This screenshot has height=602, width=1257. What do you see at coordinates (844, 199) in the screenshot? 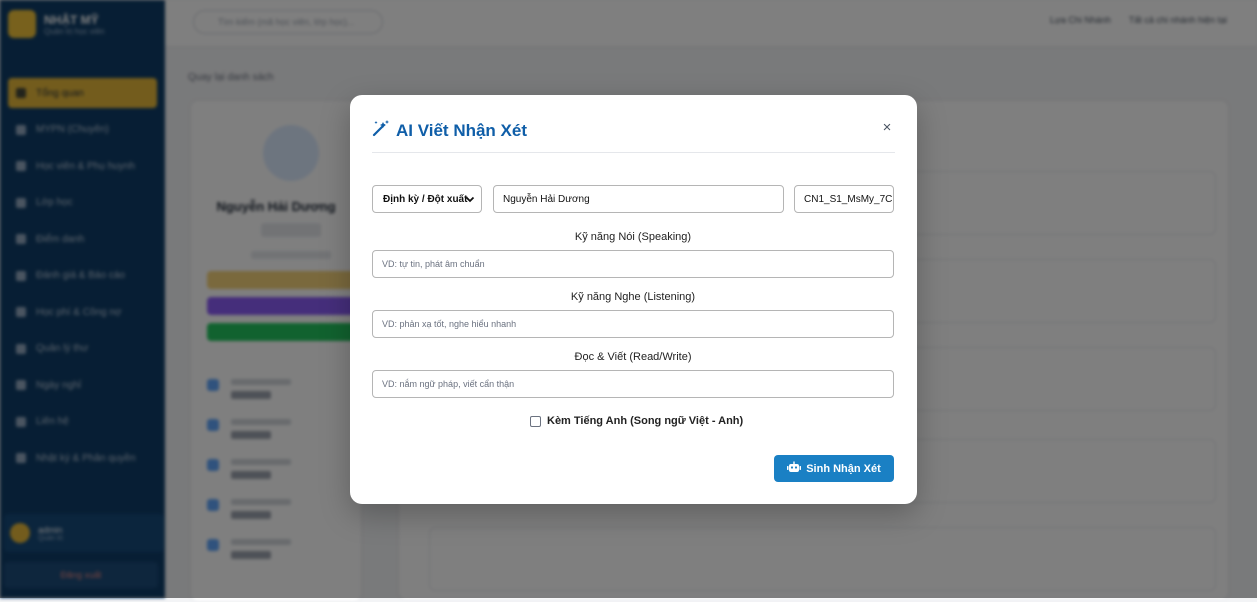
I see `class-code-field: CN1_S1_MsMy_7CN` at bounding box center [844, 199].